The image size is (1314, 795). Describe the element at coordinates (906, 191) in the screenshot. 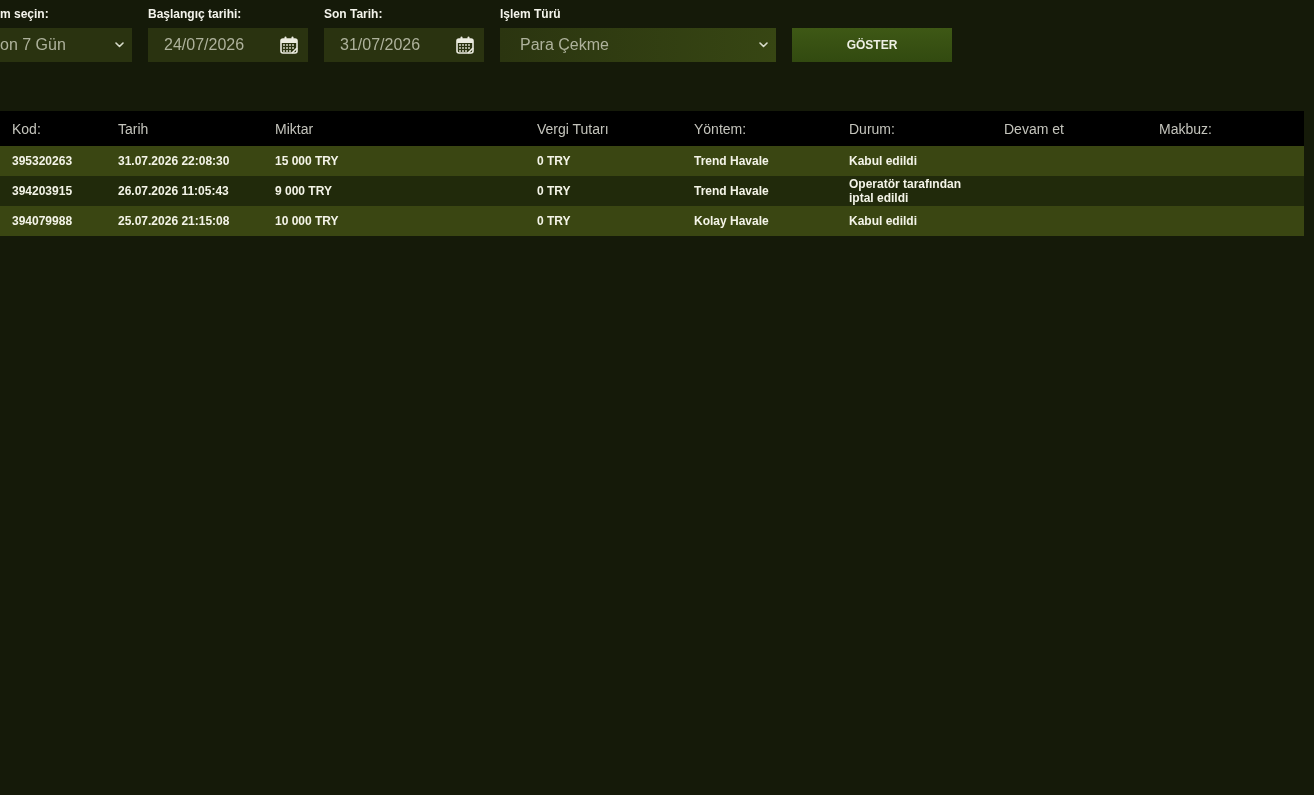

I see `table-cell-text: Operatör tarafından iptal edildi` at that location.